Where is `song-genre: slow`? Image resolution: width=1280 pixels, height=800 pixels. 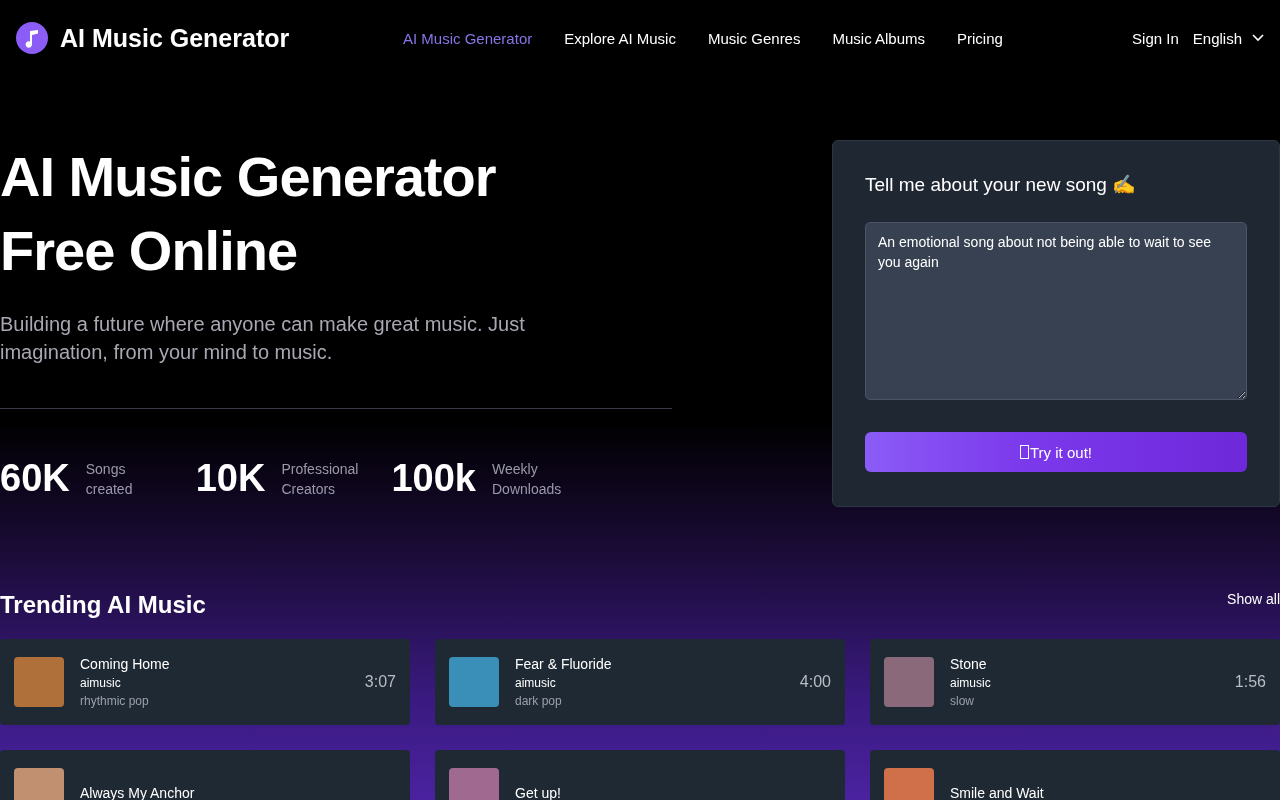 song-genre: slow is located at coordinates (962, 701).